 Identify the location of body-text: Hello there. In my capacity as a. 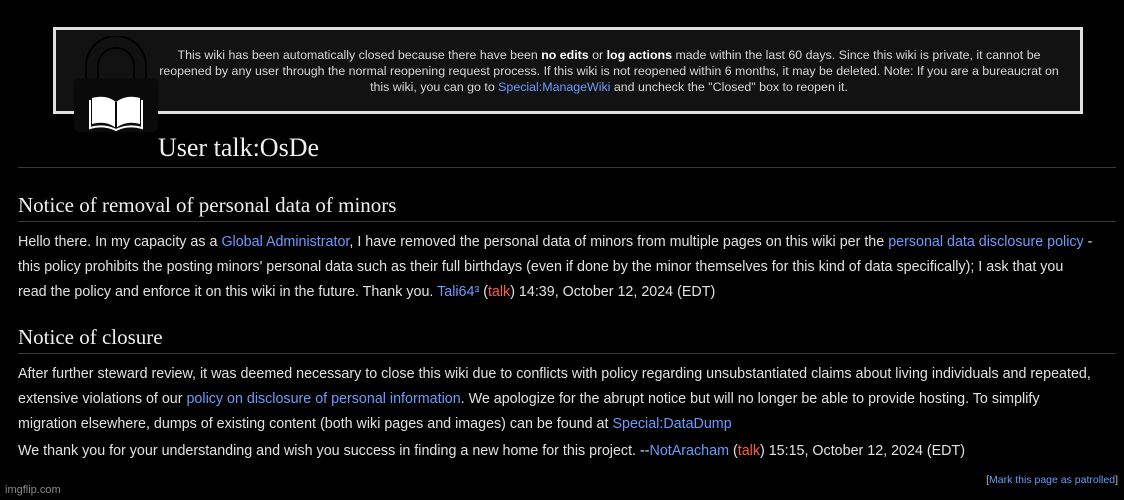
(120, 242).